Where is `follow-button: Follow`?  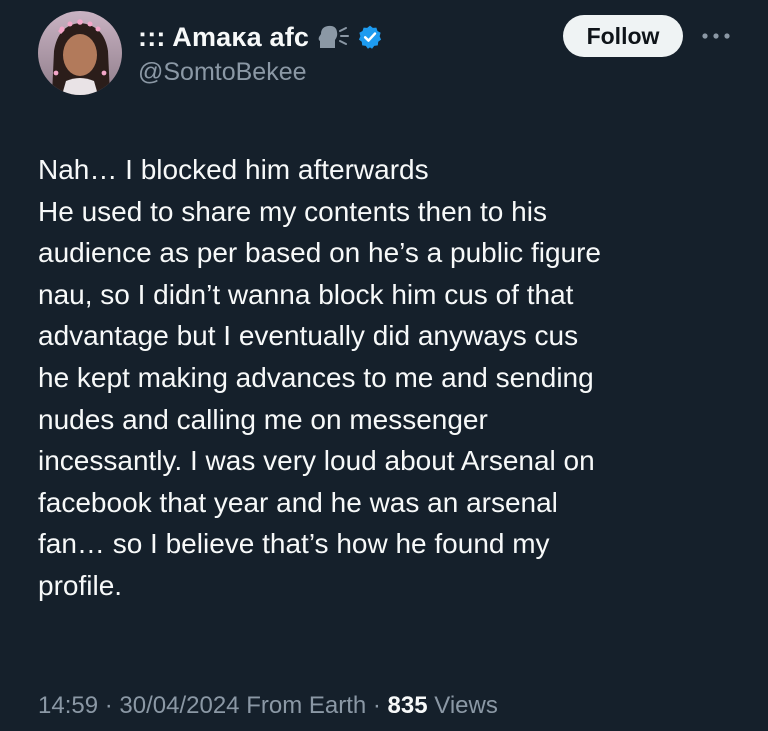
follow-button: Follow is located at coordinates (623, 36).